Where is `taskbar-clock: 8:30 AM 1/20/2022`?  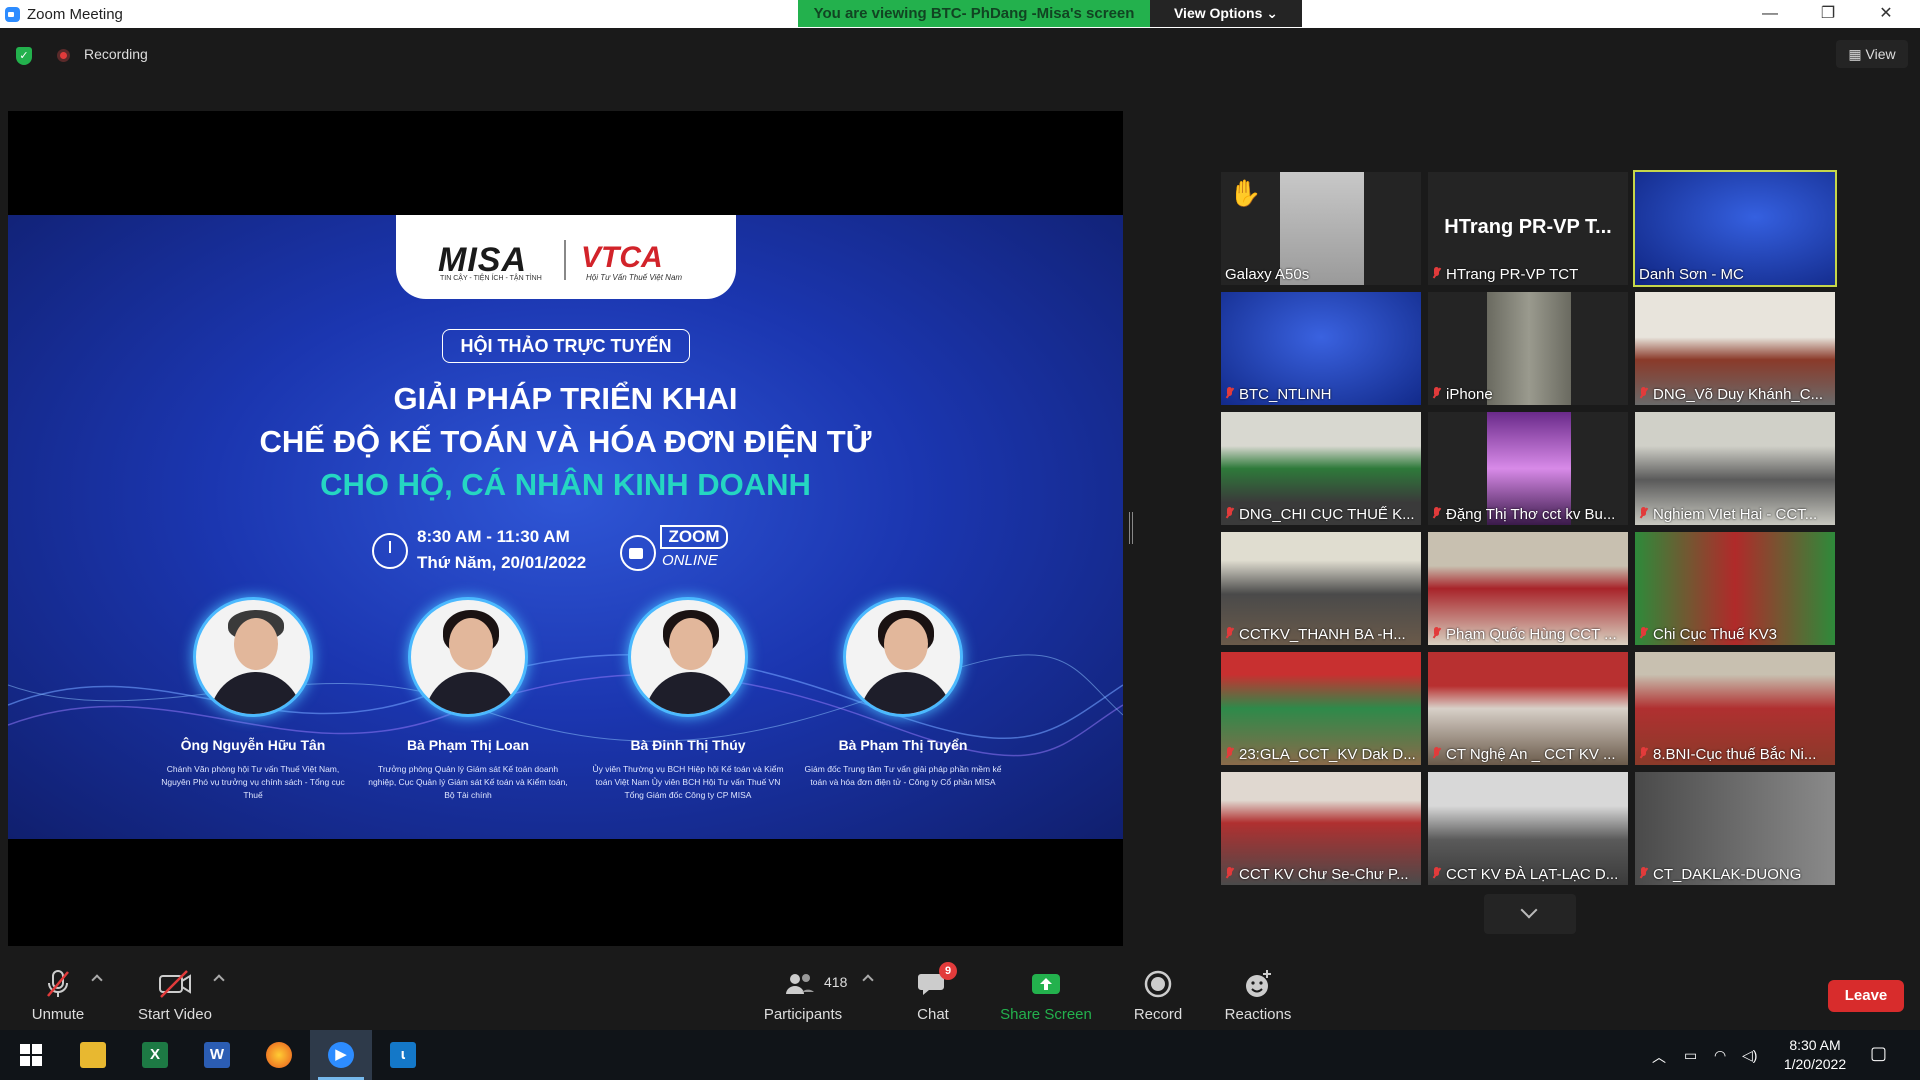 taskbar-clock: 8:30 AM 1/20/2022 is located at coordinates (1815, 1055).